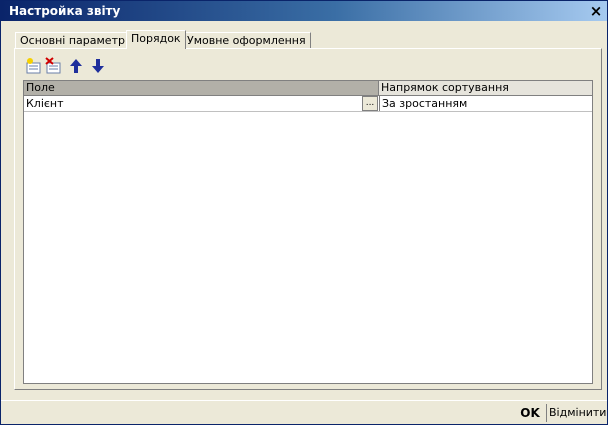  I want to click on ok-button: OK, so click(530, 413).